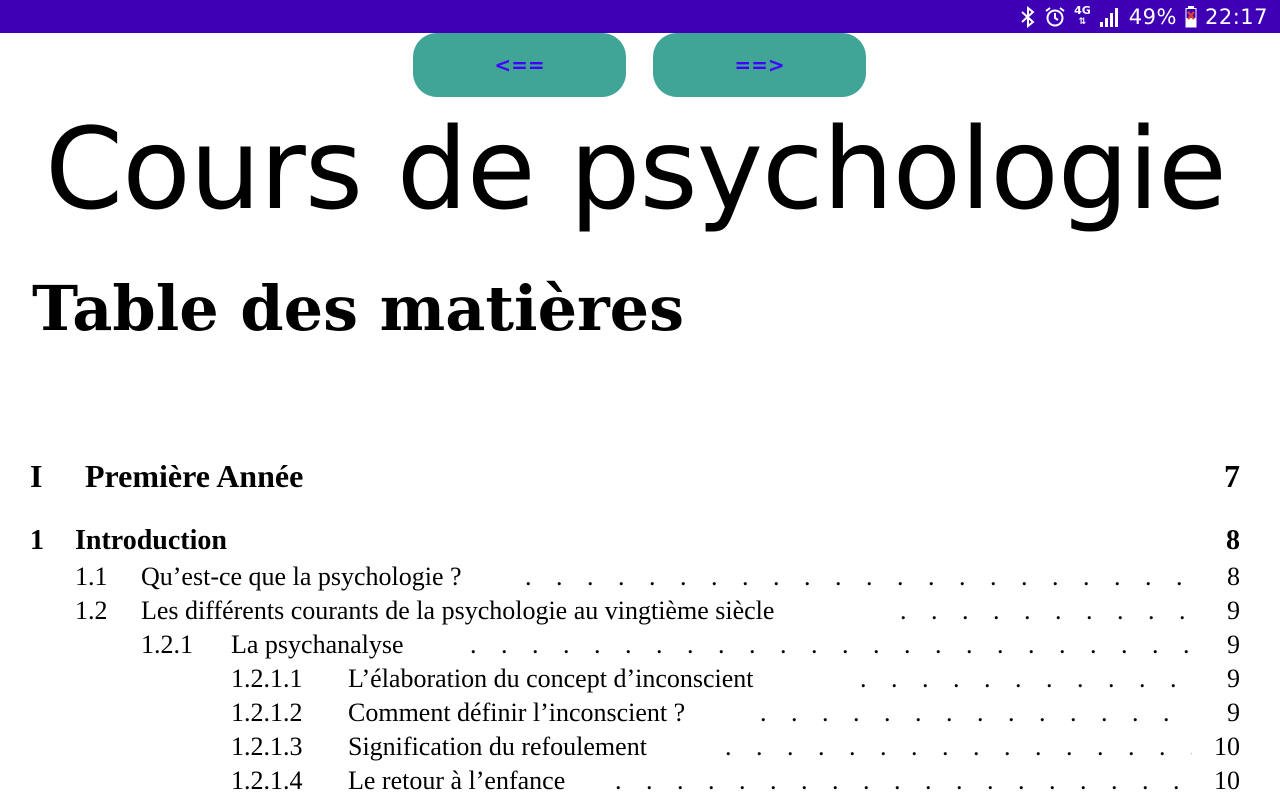 Image resolution: width=1280 pixels, height=800 pixels. I want to click on status-icons: 4G ⇅ 49% 22:17, so click(1144, 16).